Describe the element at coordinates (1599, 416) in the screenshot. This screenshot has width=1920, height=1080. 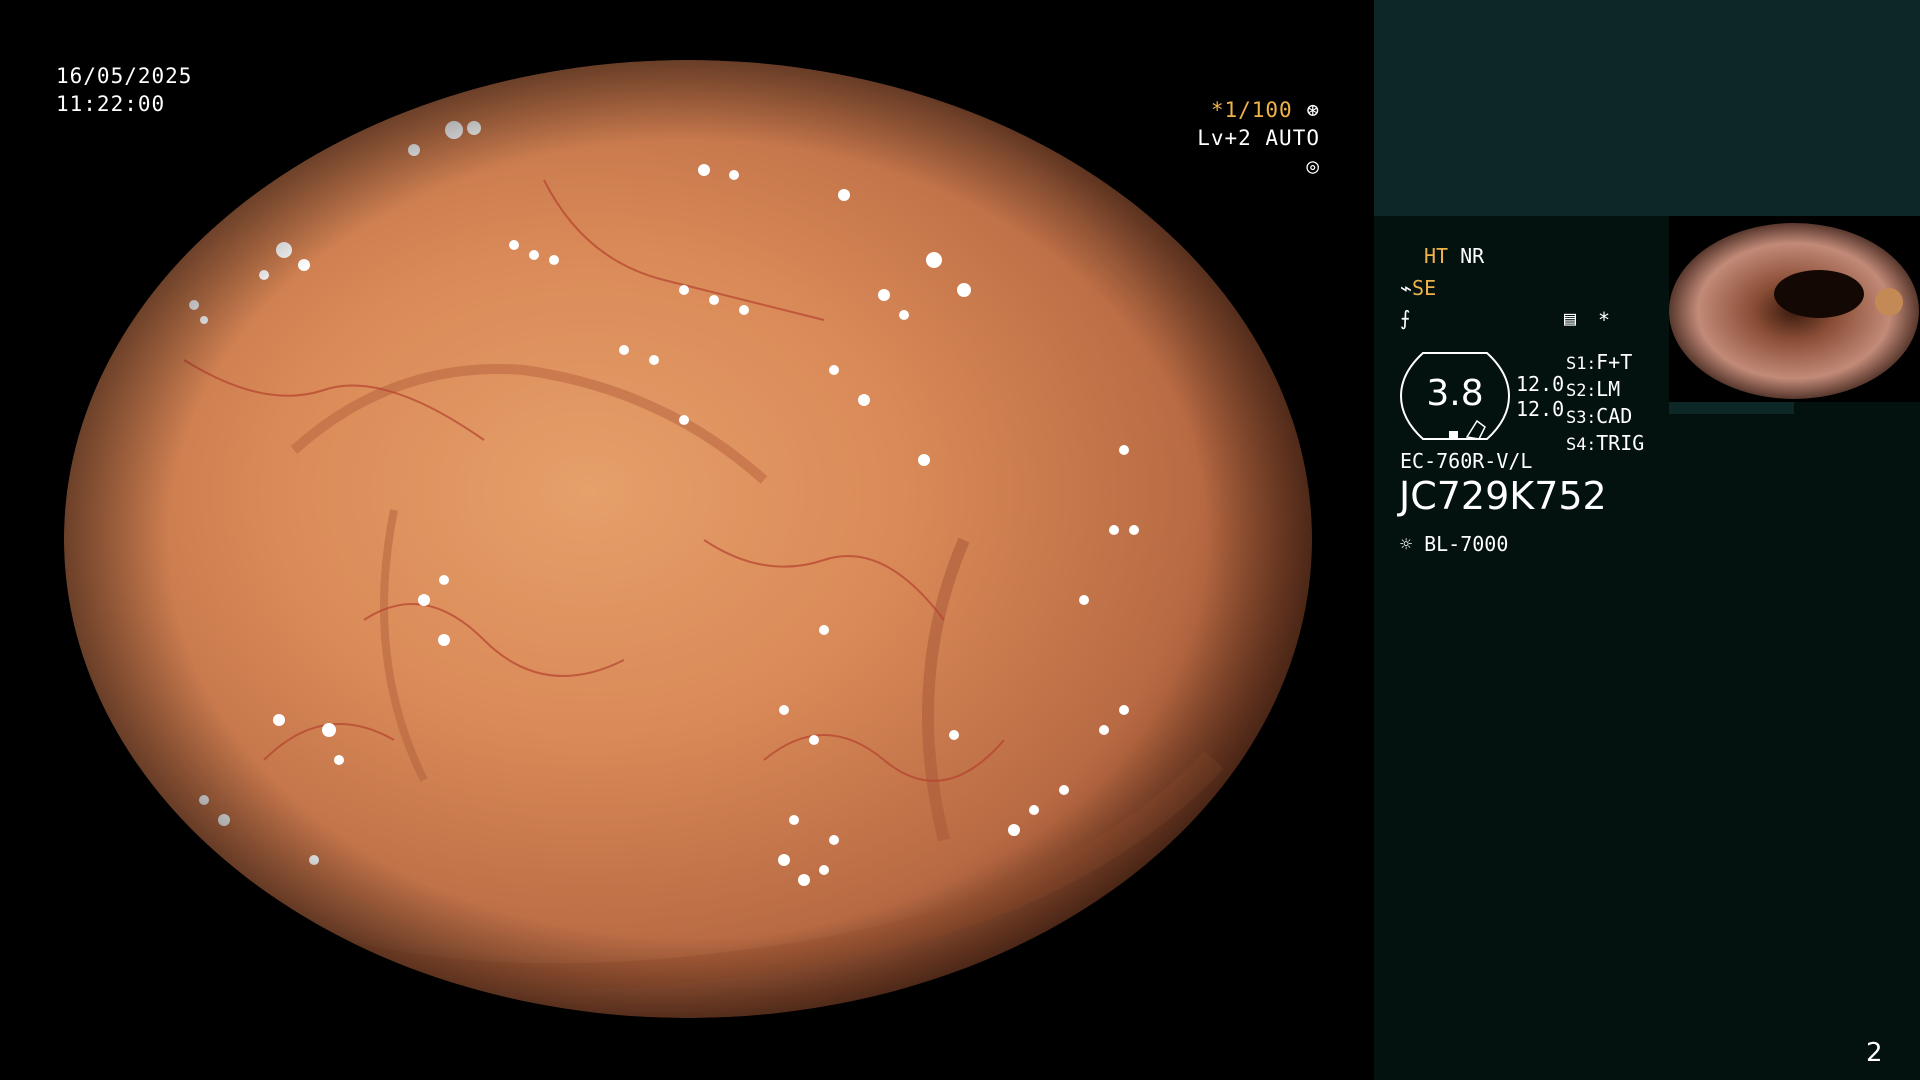
I see `switch-row: S3:CAD` at that location.